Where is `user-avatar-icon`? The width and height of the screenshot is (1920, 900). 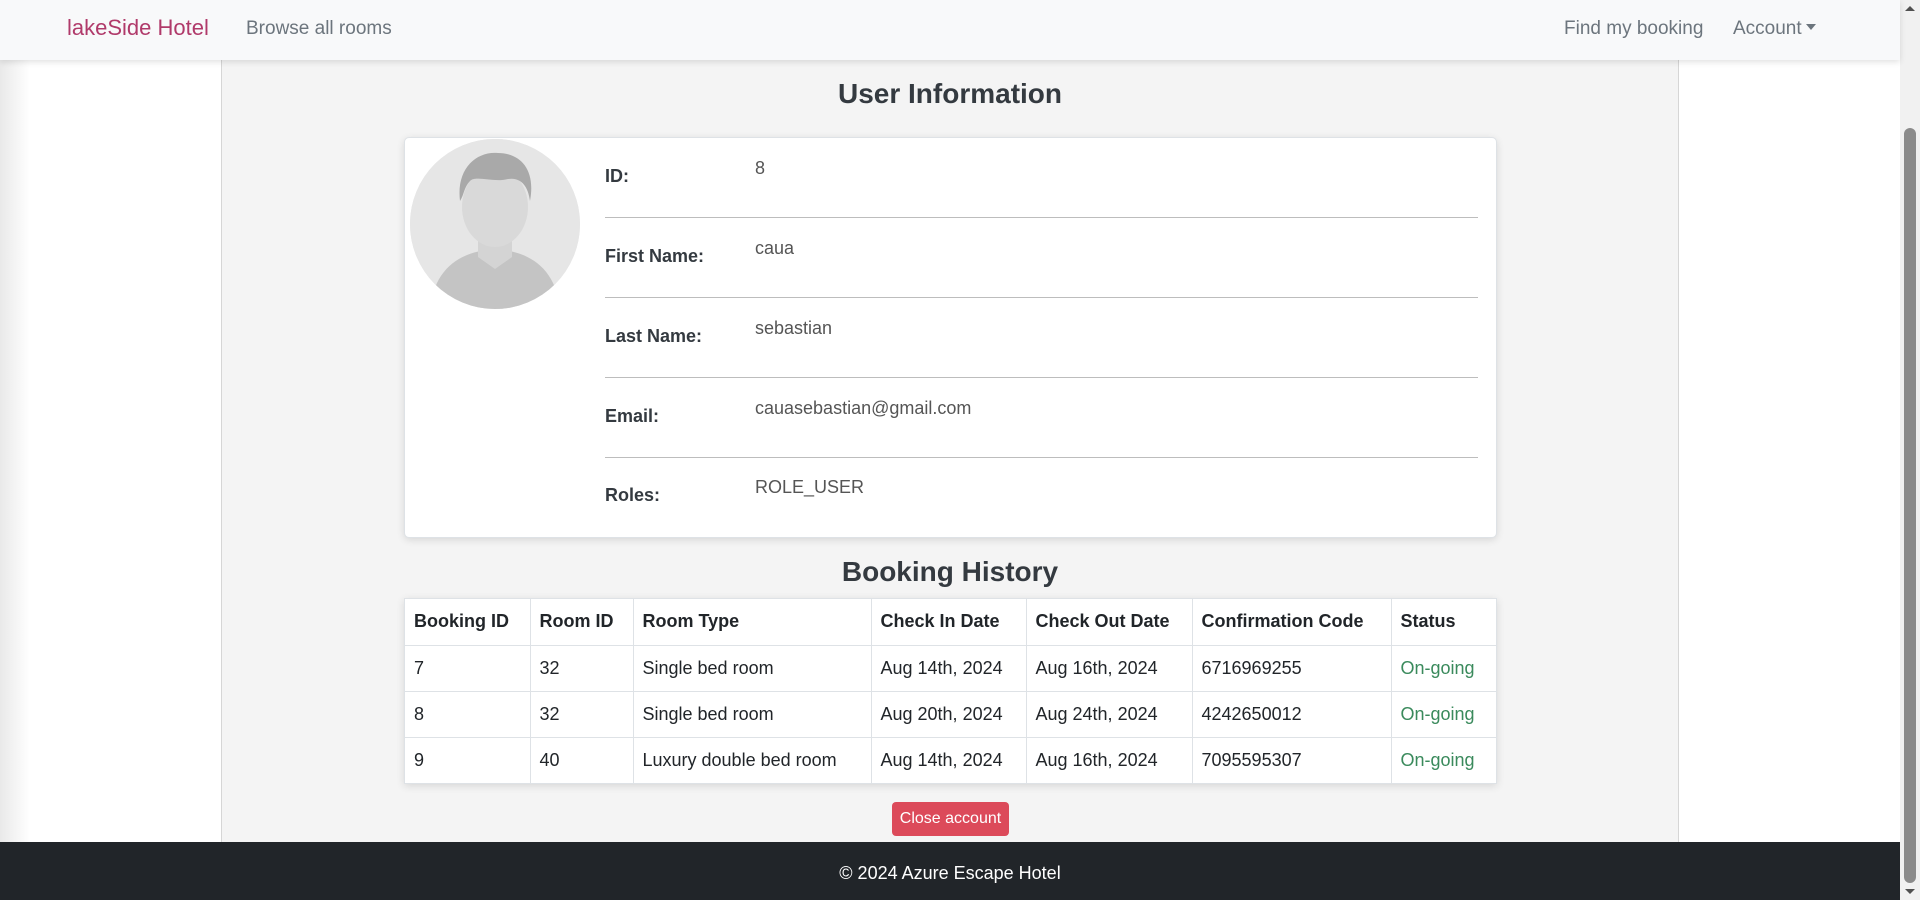
user-avatar-icon is located at coordinates (495, 224).